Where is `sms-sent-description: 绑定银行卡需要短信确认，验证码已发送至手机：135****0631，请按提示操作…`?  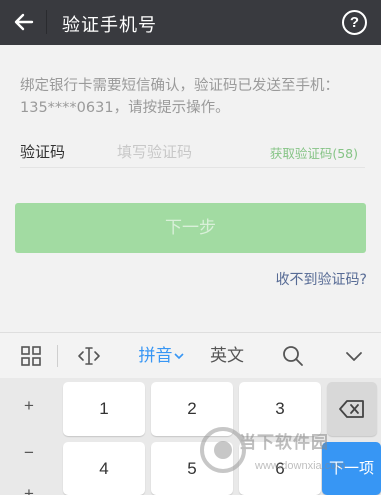 sms-sent-description: 绑定银行卡需要短信确认，验证码已发送至手机：135****0631，请按提示操作… is located at coordinates (179, 97).